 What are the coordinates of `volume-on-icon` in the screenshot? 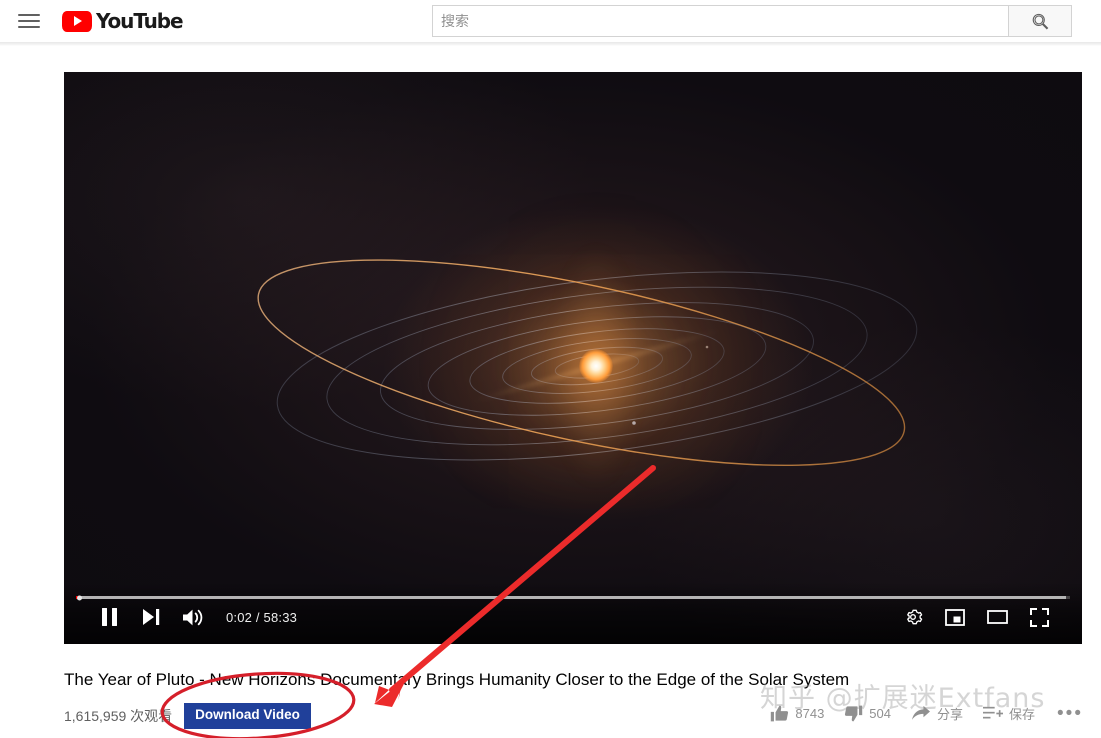 It's located at (193, 617).